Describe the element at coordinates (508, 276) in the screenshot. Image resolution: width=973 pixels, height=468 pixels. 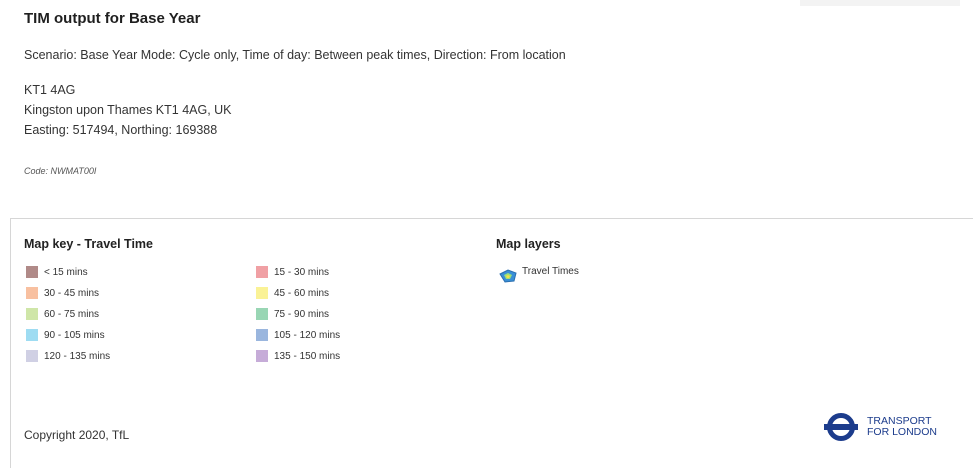
I see `travel-times-layer-icon` at that location.